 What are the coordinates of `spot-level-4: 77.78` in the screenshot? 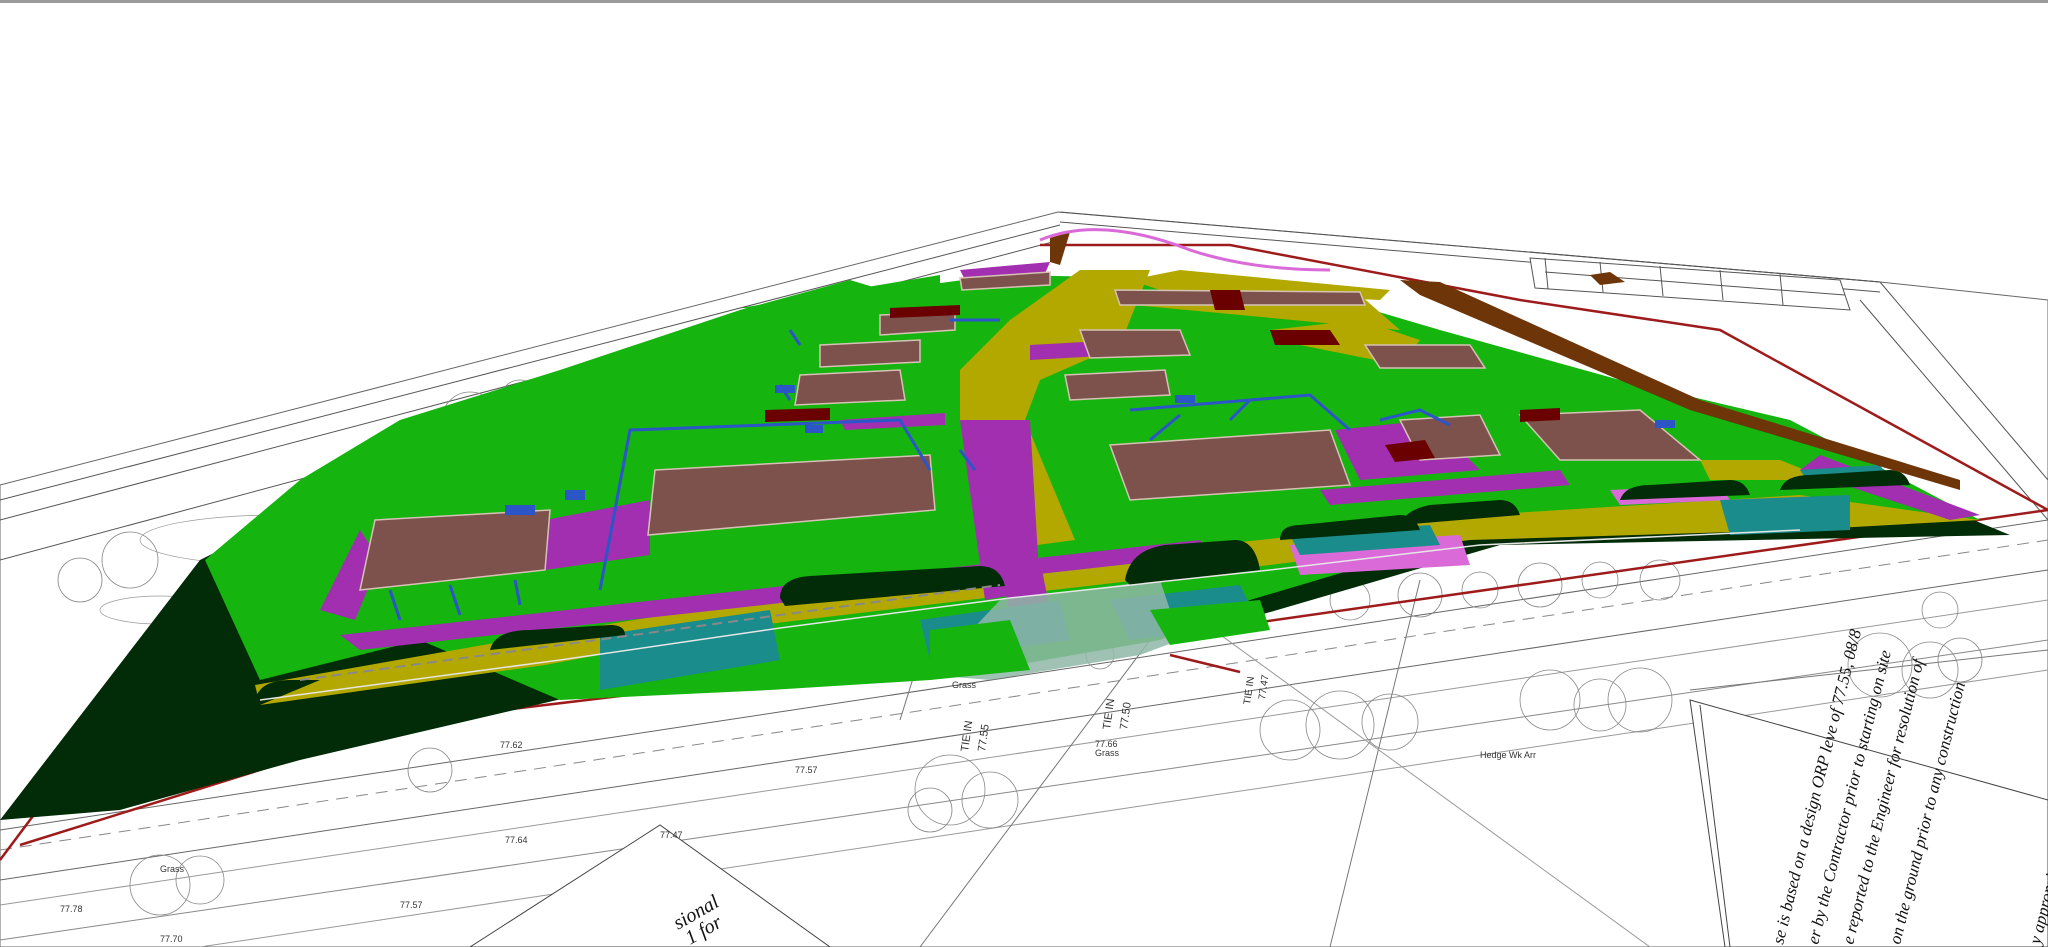 It's located at (71, 909).